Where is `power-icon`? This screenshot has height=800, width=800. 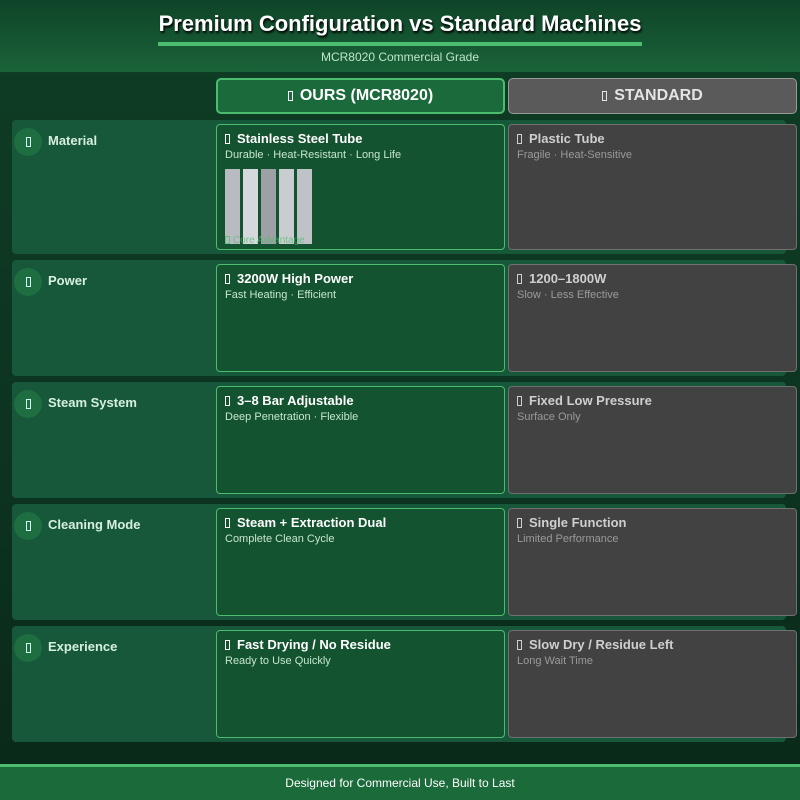
power-icon is located at coordinates (28, 282).